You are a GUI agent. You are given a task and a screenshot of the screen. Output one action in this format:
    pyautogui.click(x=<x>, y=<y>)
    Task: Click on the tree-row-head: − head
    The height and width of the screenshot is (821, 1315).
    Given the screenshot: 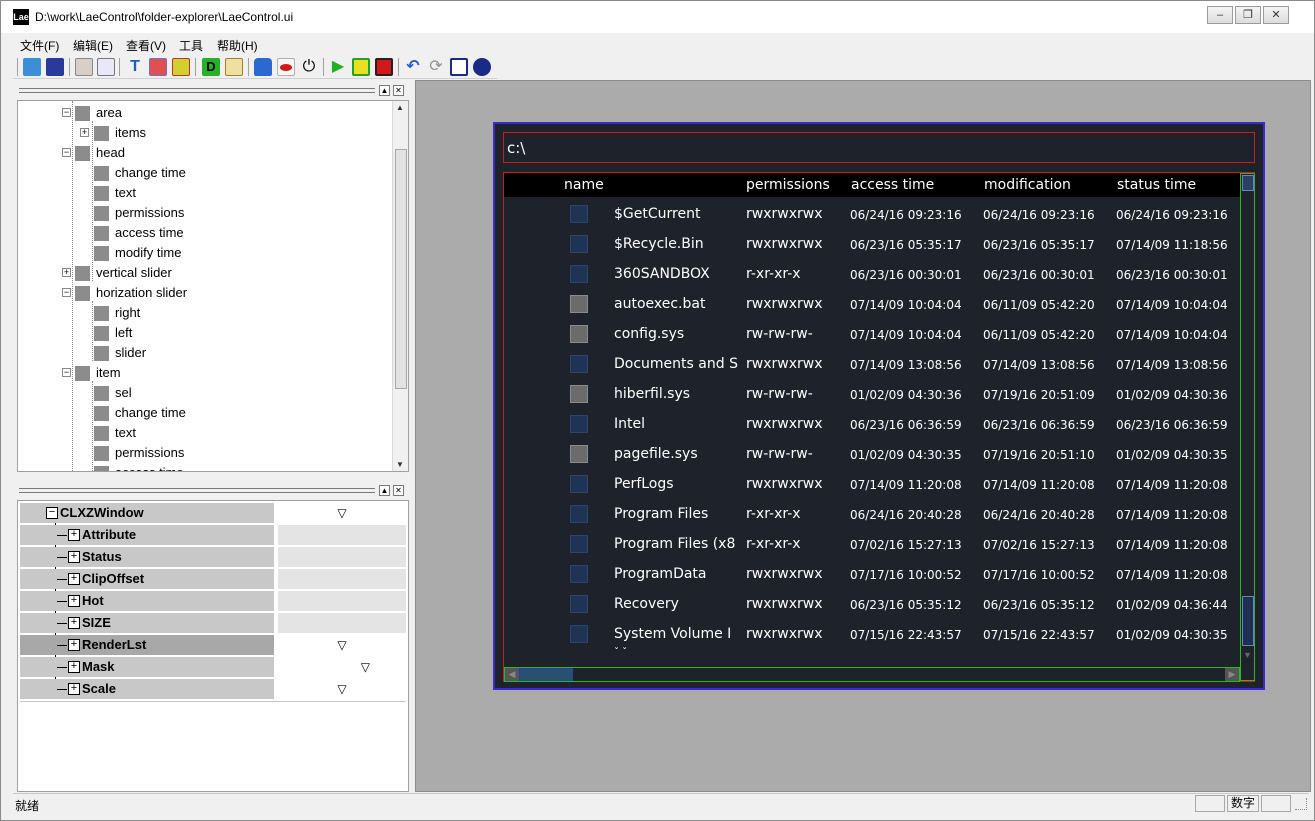 What is the action you would take?
    pyautogui.click(x=203, y=153)
    